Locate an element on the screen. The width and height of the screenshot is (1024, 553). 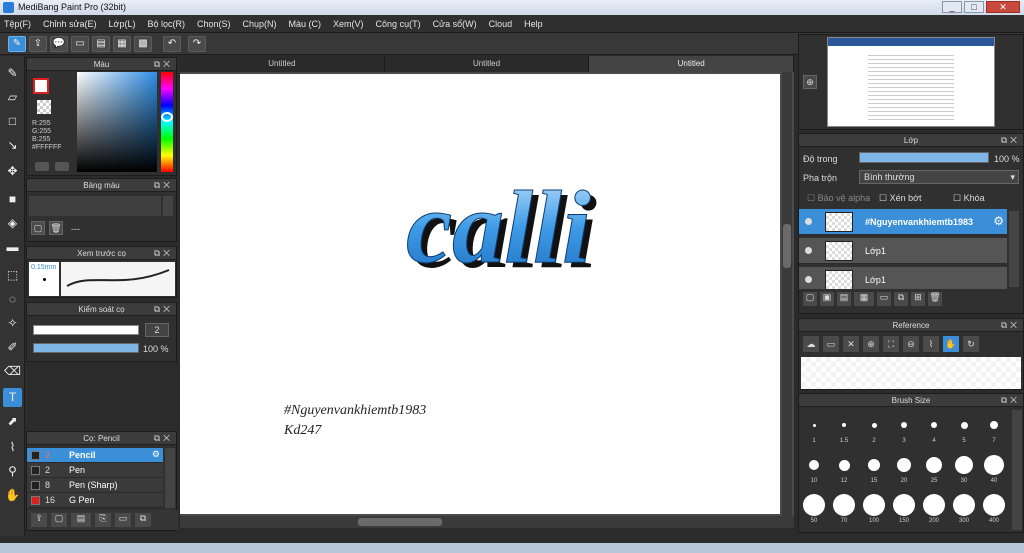
color-option-icon is located at coordinates (42, 166).